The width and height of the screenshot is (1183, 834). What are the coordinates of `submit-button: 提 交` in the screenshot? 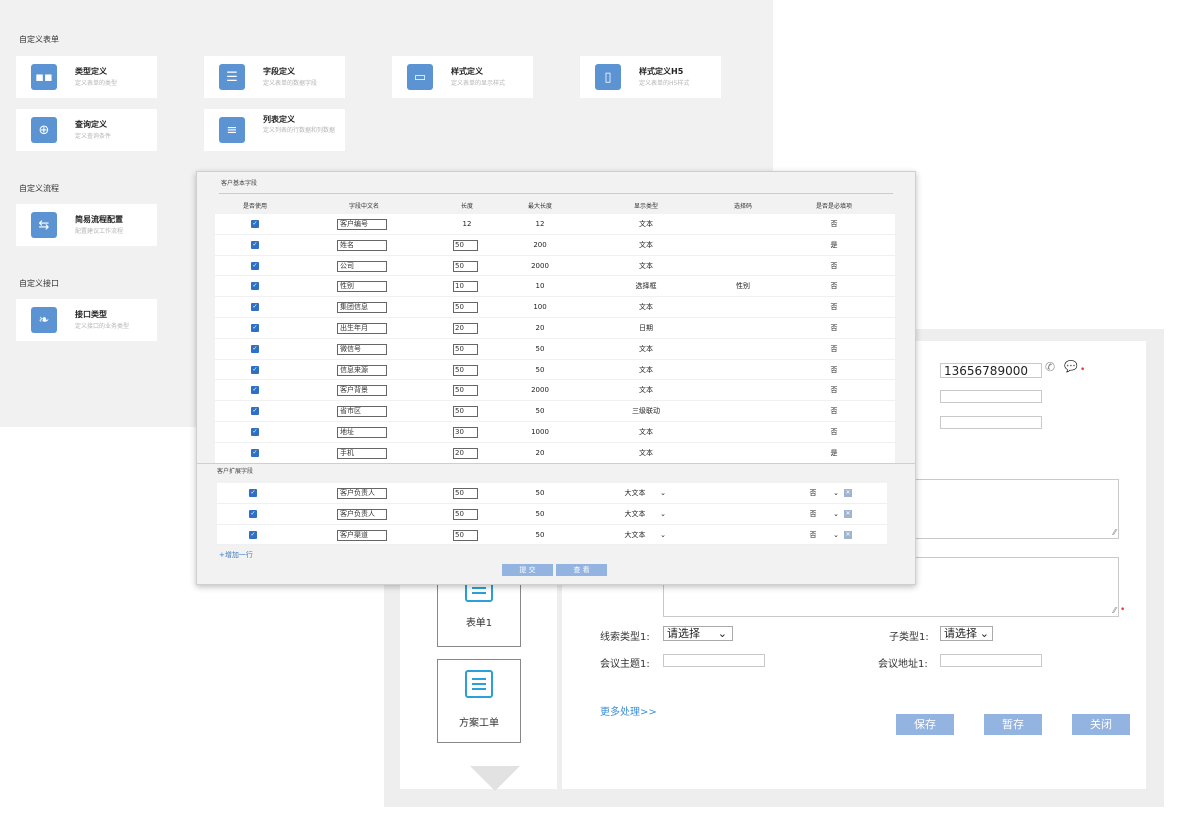 It's located at (527, 570).